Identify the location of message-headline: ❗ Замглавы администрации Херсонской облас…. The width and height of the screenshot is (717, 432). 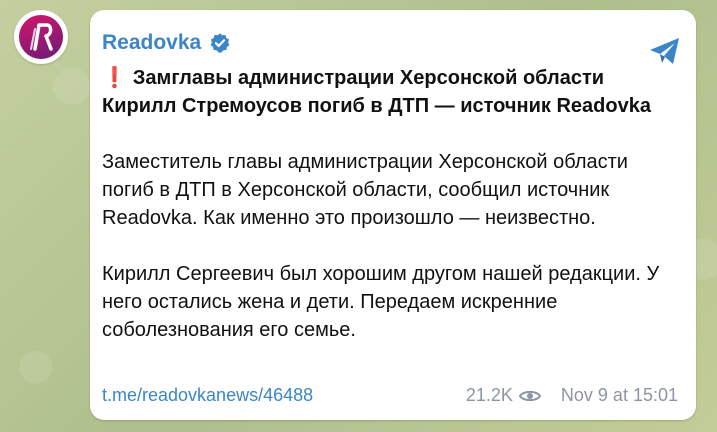
(389, 92).